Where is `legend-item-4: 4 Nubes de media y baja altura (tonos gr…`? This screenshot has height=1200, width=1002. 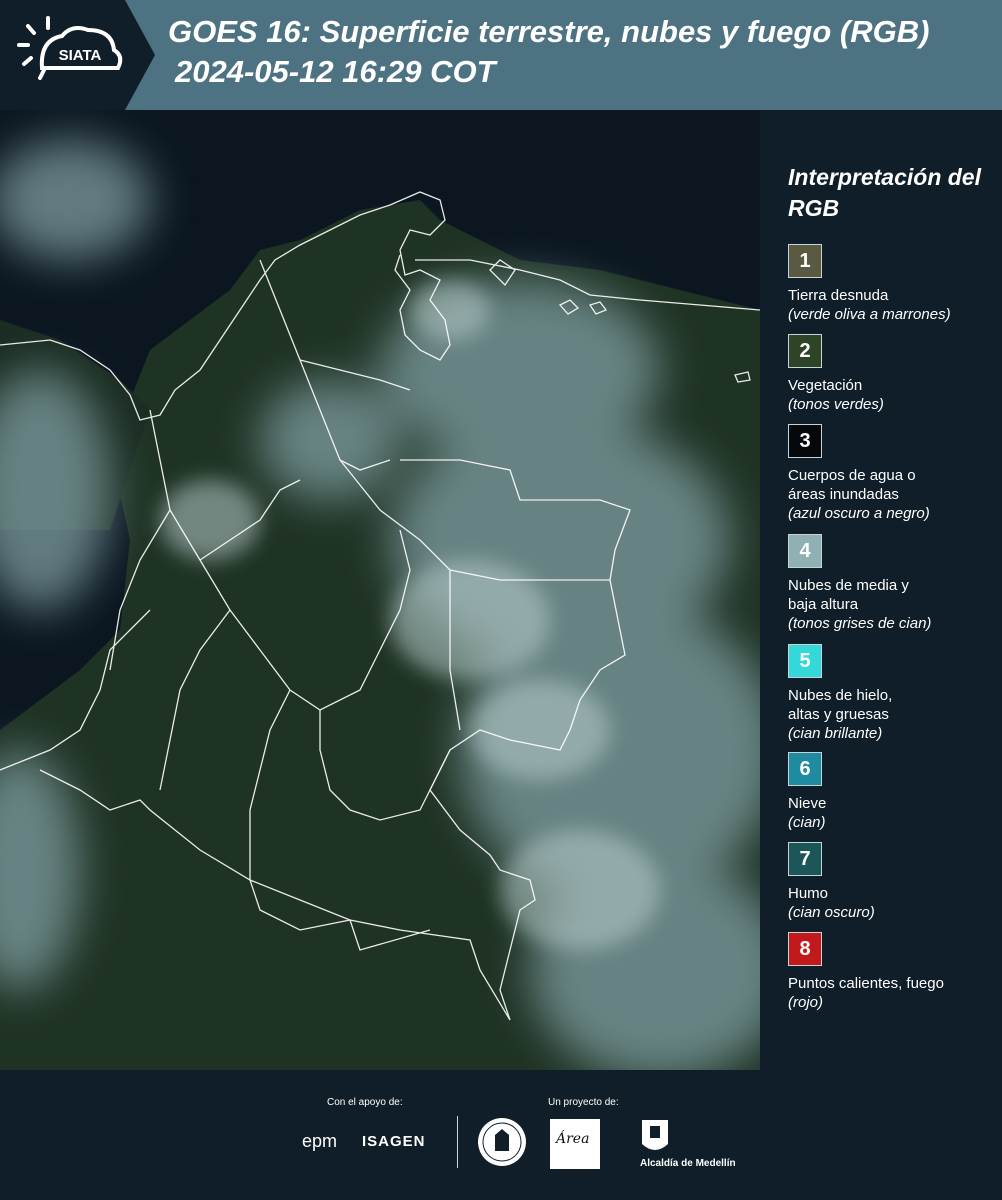 legend-item-4: 4 Nubes de media y baja altura (tonos gr… is located at coordinates (893, 583).